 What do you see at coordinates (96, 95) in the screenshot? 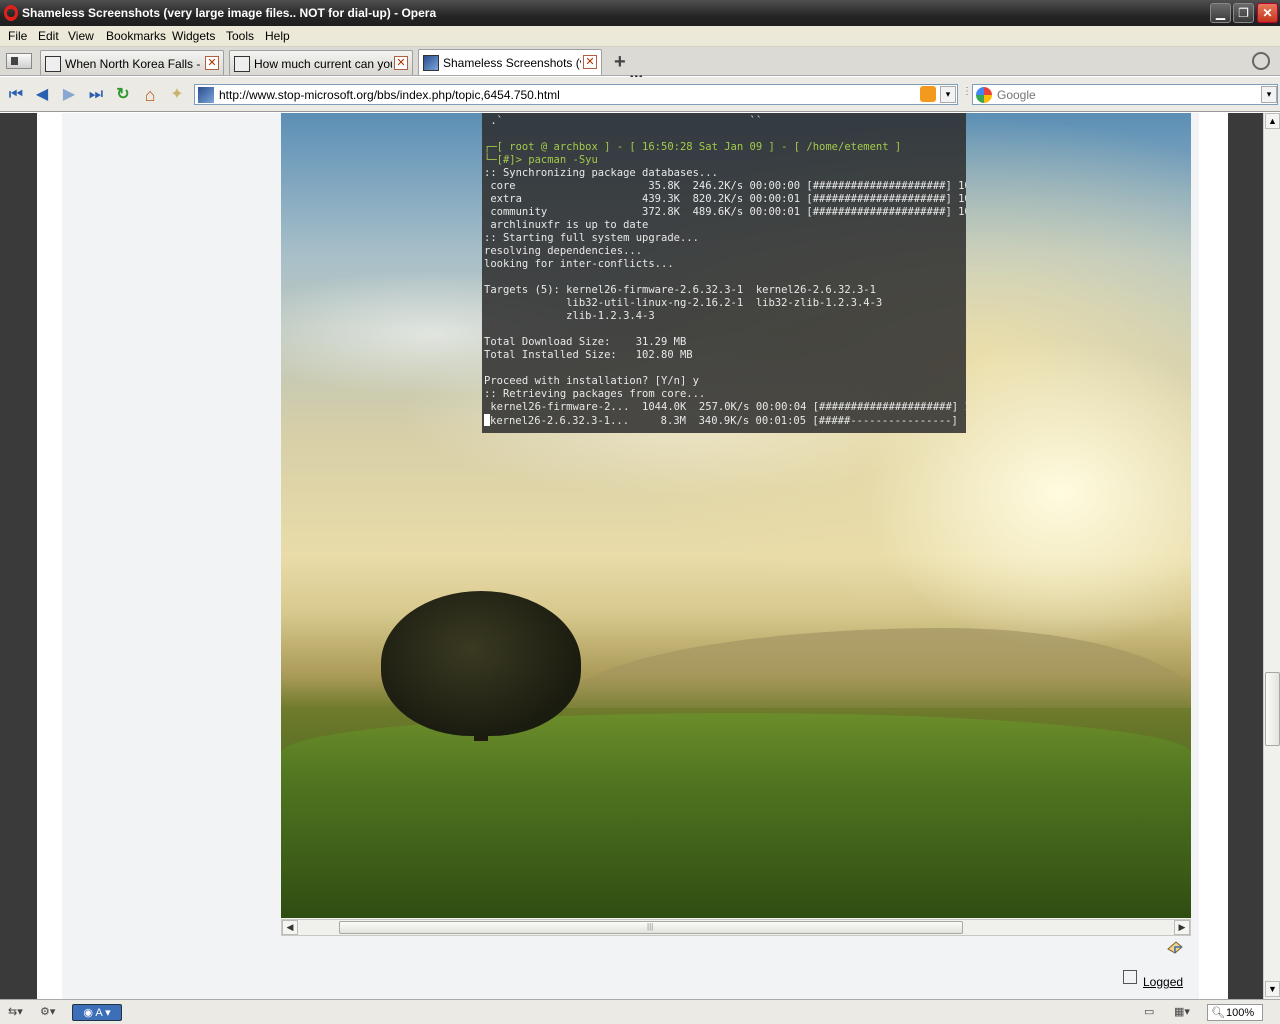
I see `fast-forward-icon: ⏭` at bounding box center [96, 95].